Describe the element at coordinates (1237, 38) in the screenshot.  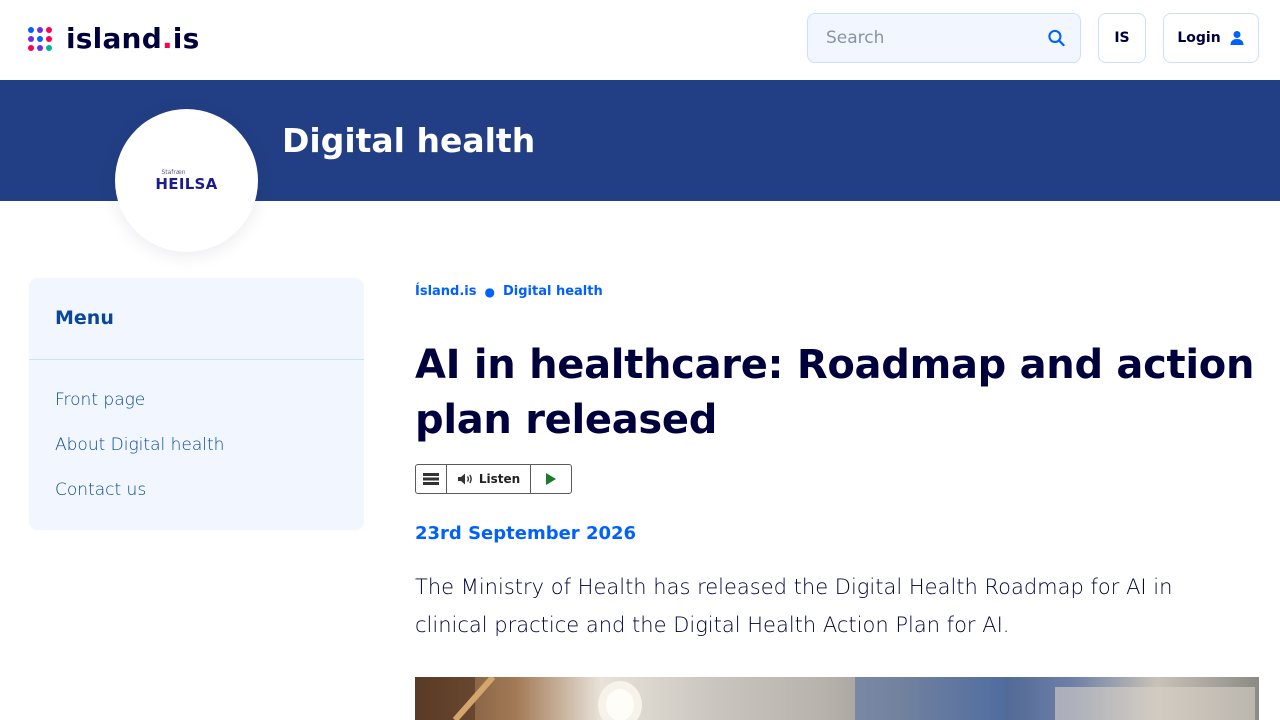
I see `user-icon` at that location.